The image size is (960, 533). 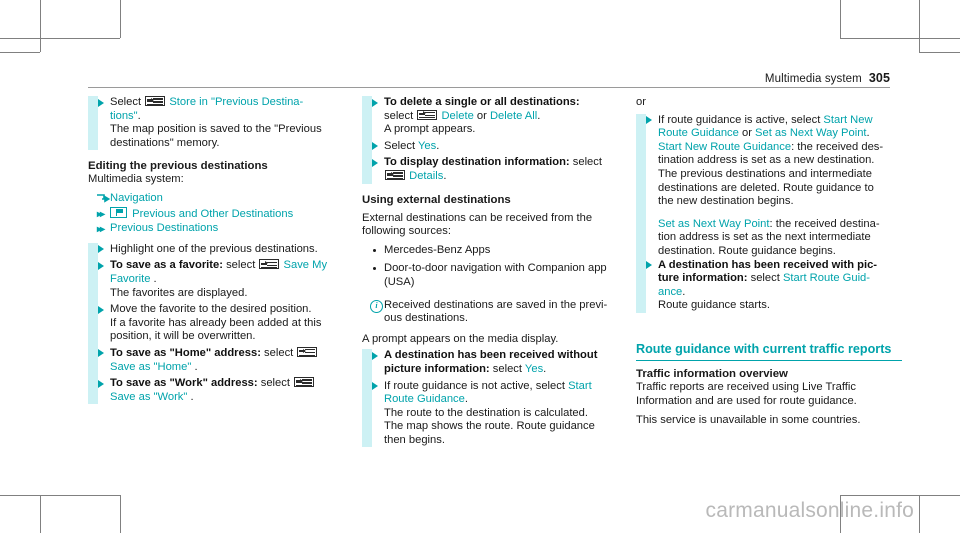 What do you see at coordinates (101, 102) in the screenshot?
I see `step-triangle-icon` at bounding box center [101, 102].